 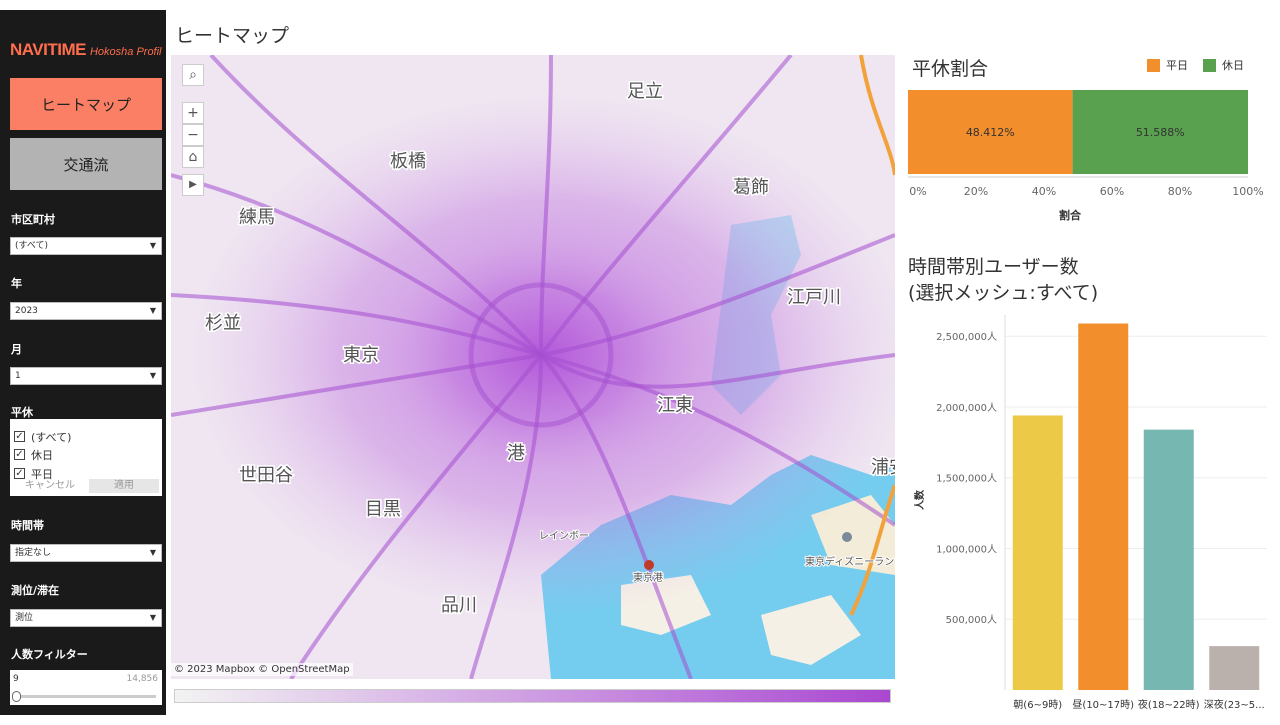 What do you see at coordinates (86, 311) in the screenshot?
I see `year-select: 2023 ▼` at bounding box center [86, 311].